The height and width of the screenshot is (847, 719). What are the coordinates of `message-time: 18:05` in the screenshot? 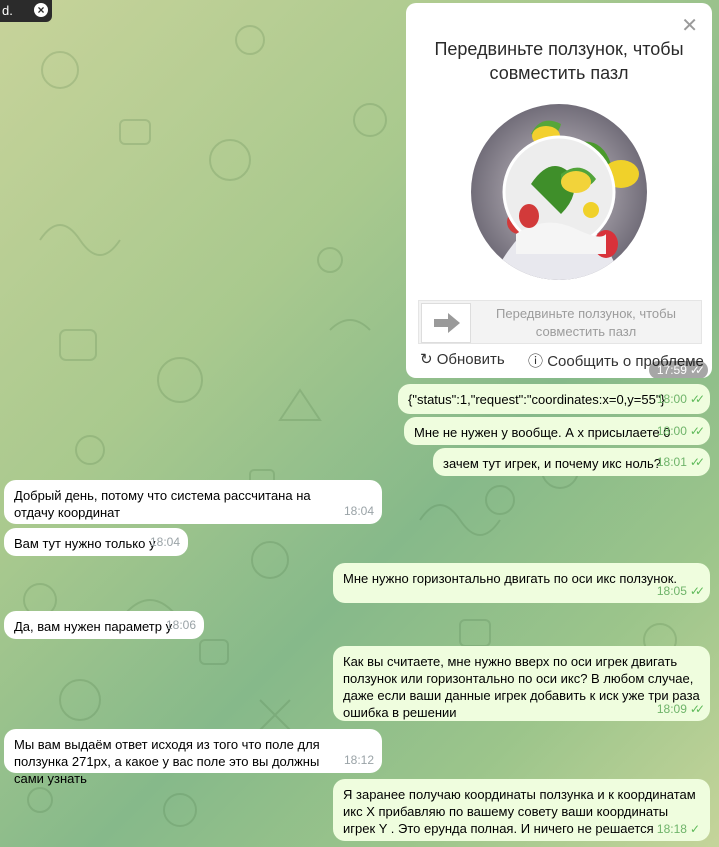 It's located at (671, 591).